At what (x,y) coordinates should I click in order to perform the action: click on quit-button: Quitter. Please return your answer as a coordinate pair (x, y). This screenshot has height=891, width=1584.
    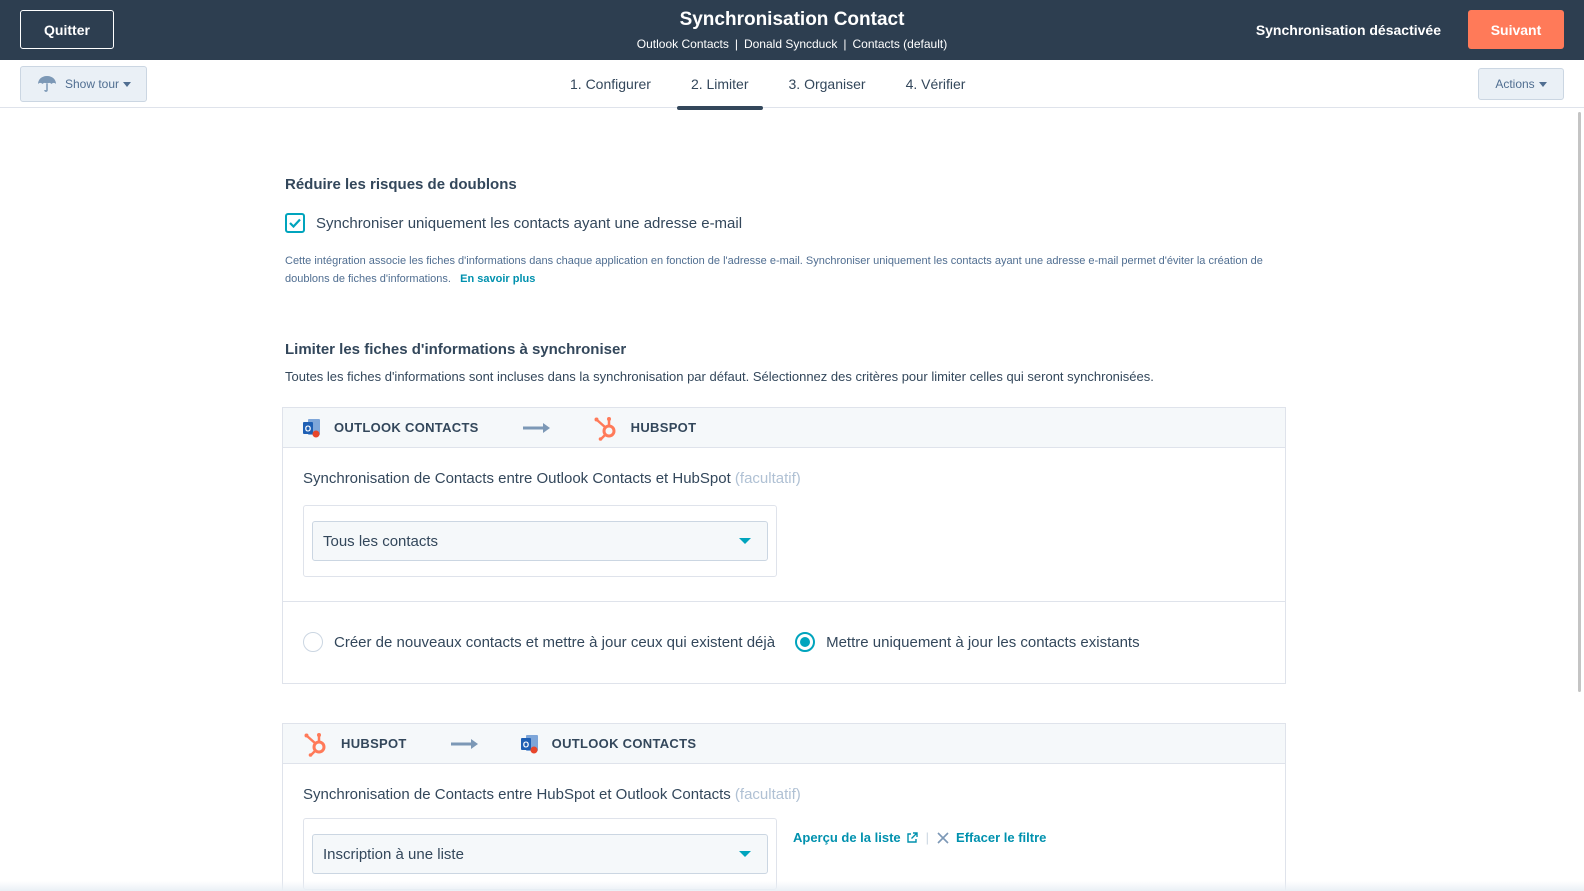
    Looking at the image, I should click on (67, 29).